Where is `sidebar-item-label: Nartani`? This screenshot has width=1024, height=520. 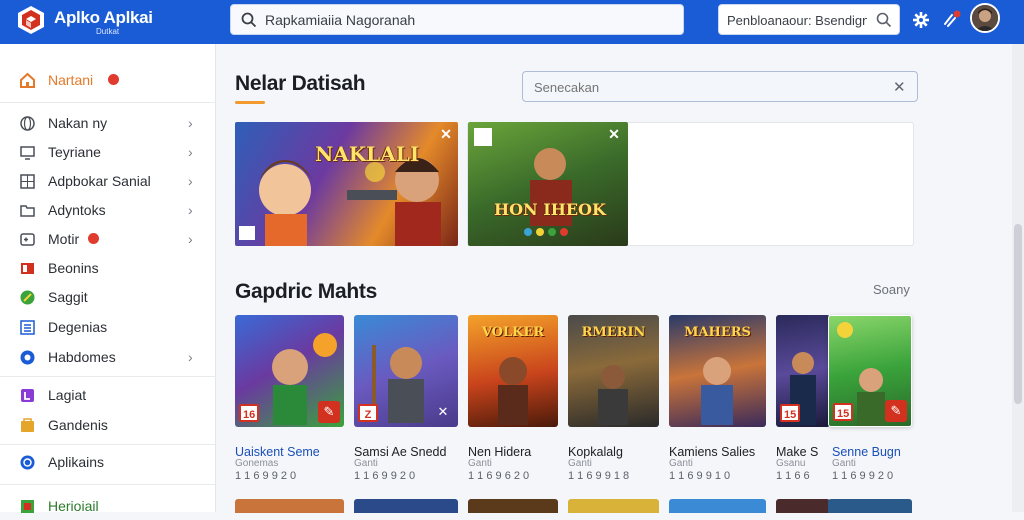 sidebar-item-label: Nartani is located at coordinates (71, 80).